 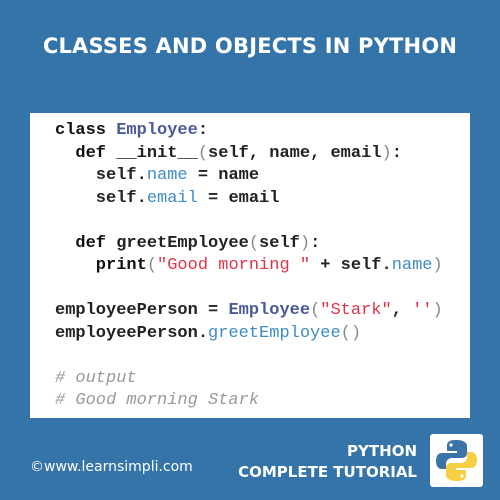 I want to click on code-text: greetEmployee, so click(x=182, y=243).